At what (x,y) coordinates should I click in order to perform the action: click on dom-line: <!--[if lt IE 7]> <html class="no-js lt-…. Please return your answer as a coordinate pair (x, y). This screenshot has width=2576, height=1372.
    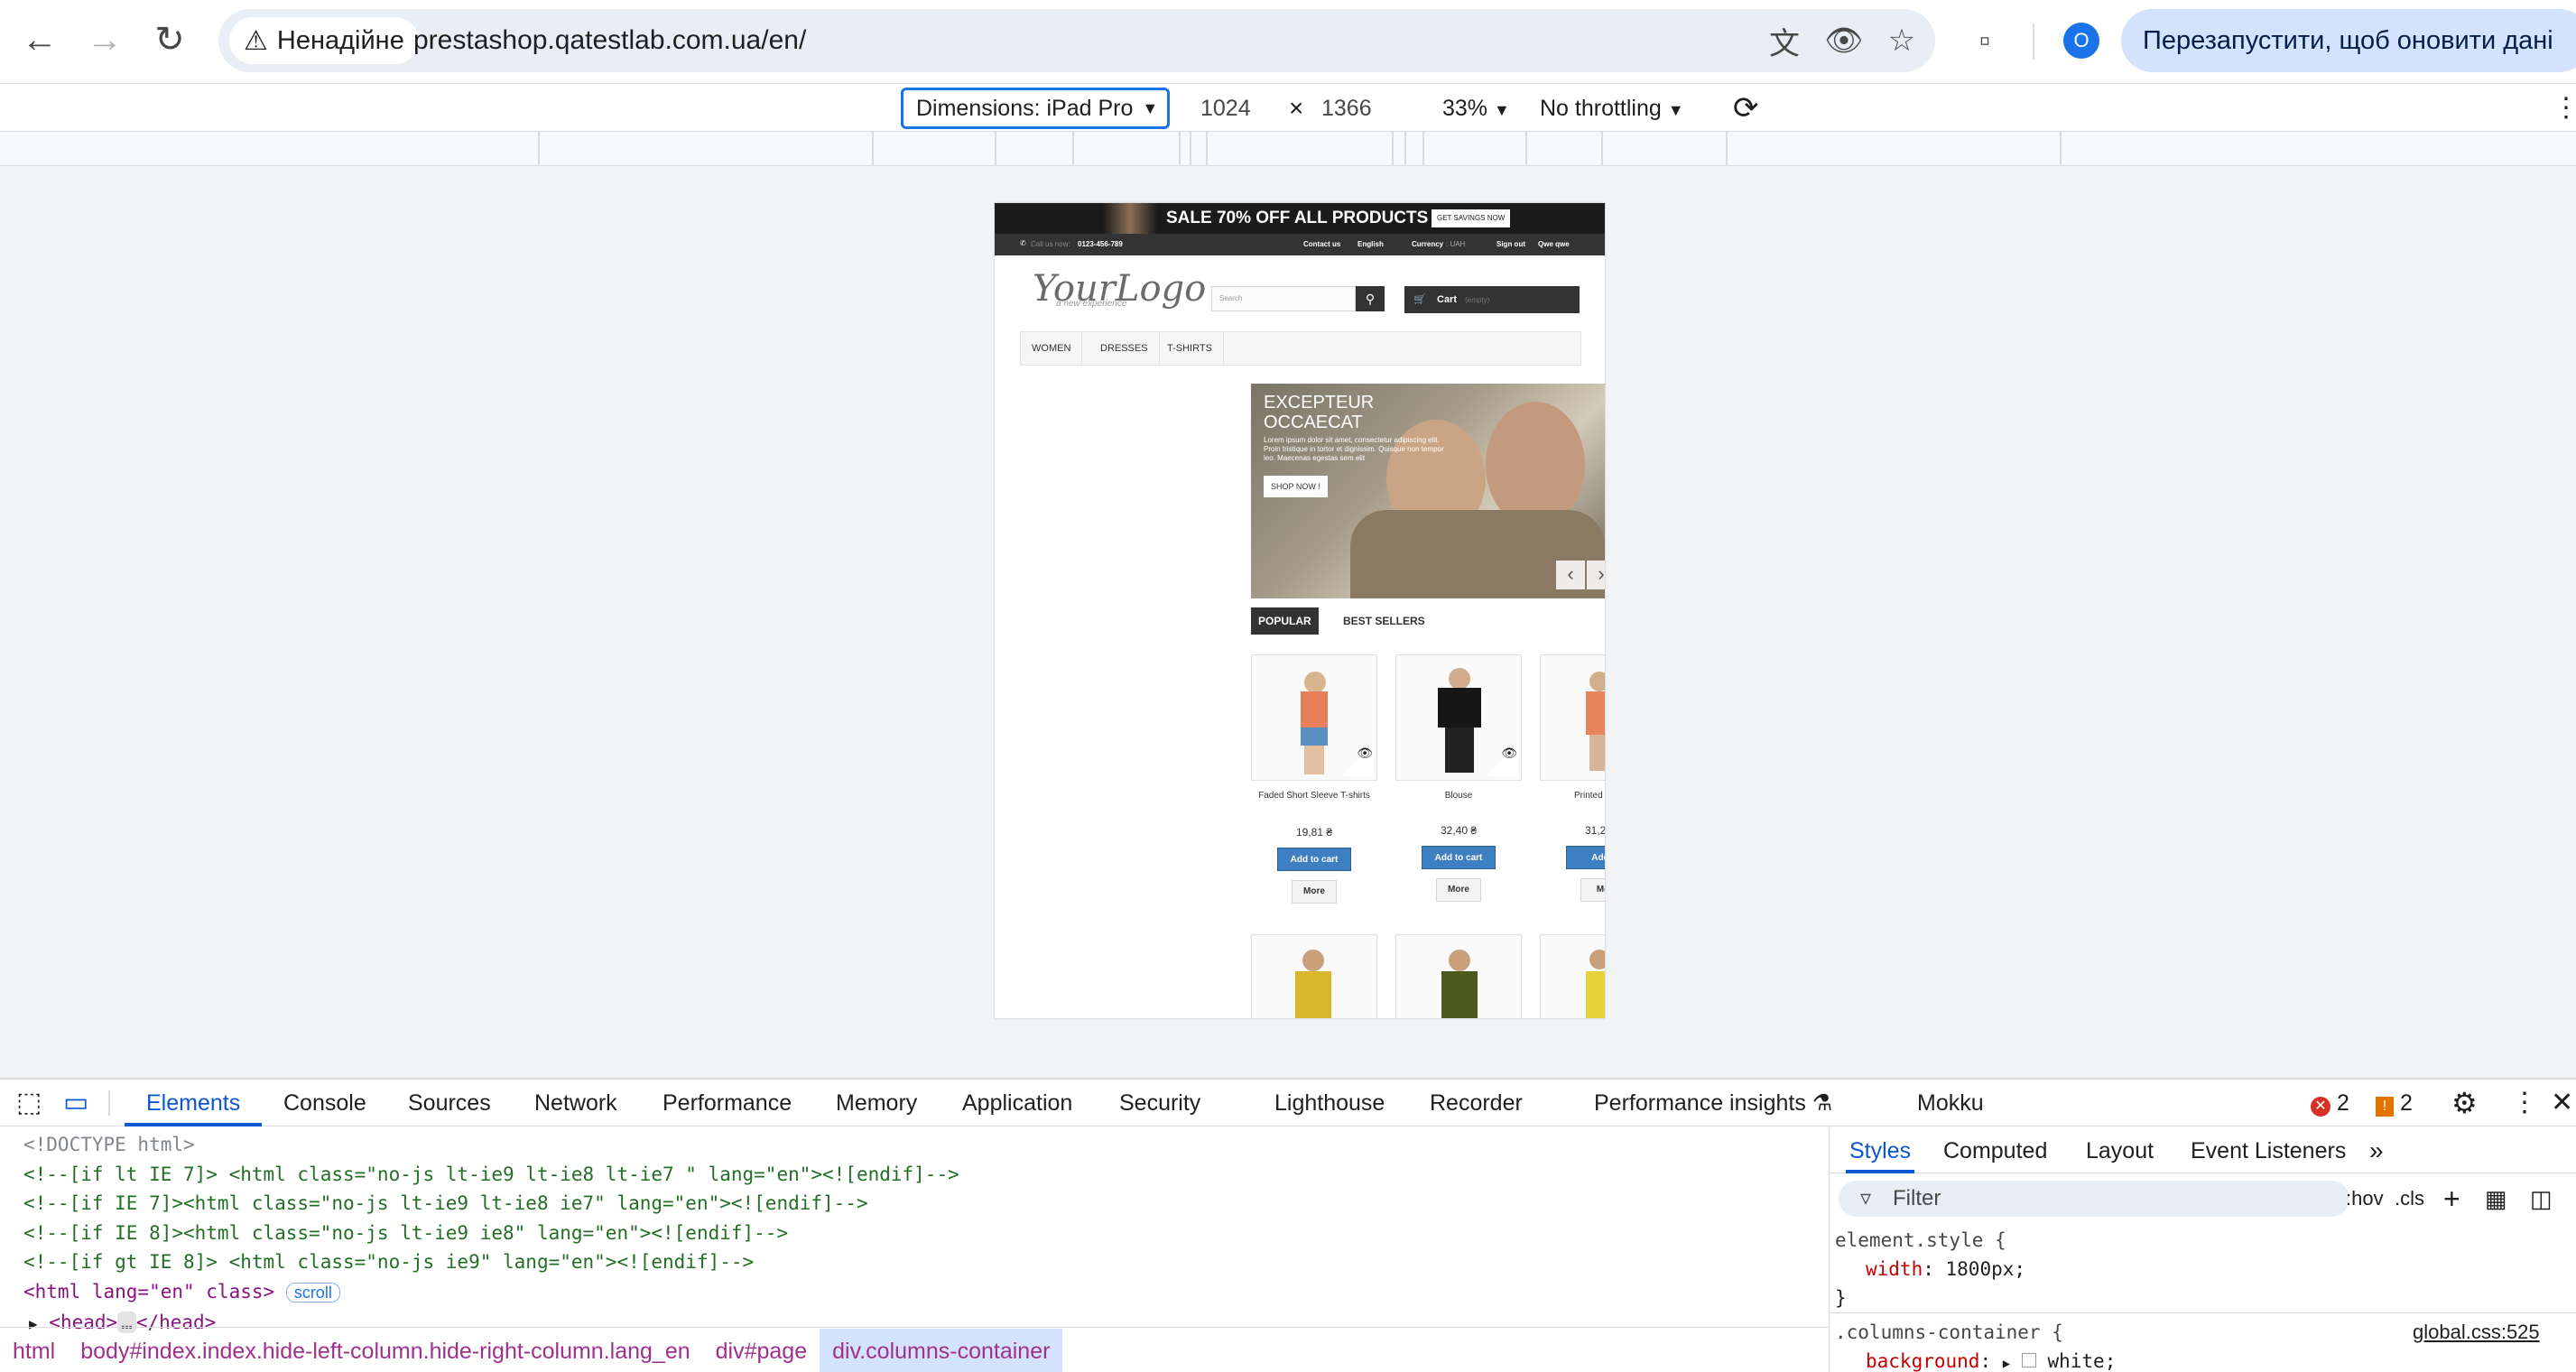
    Looking at the image, I should click on (926, 1175).